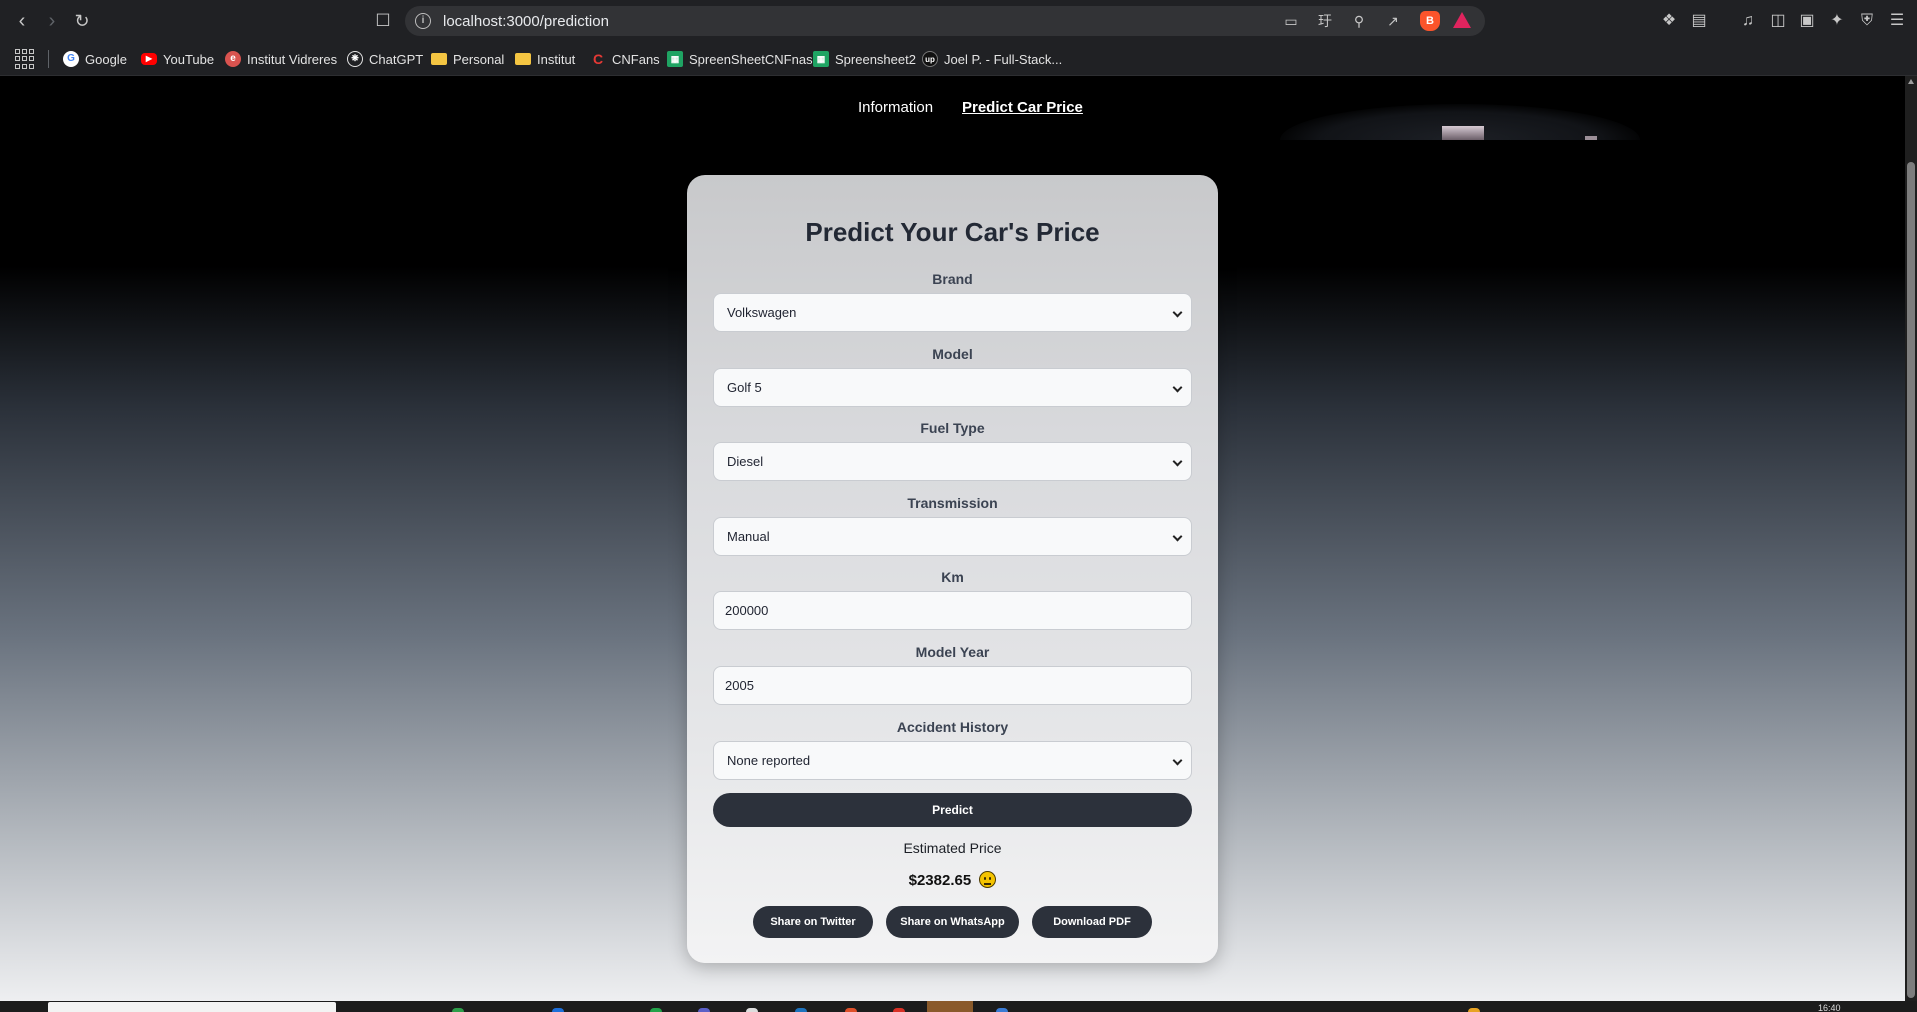 The width and height of the screenshot is (1917, 1012). What do you see at coordinates (988, 879) in the screenshot?
I see `neutral-face-icon` at bounding box center [988, 879].